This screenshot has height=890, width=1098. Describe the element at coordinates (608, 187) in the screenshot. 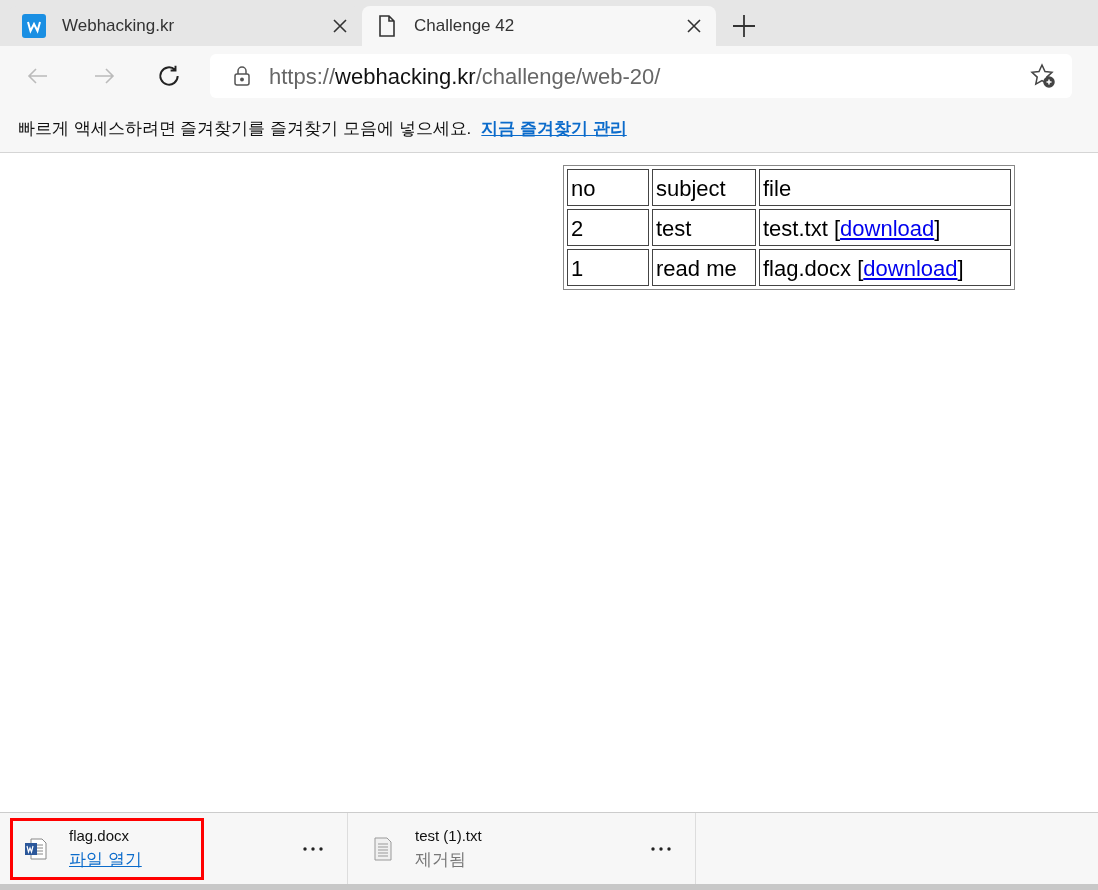

I see `column-header: no` at that location.